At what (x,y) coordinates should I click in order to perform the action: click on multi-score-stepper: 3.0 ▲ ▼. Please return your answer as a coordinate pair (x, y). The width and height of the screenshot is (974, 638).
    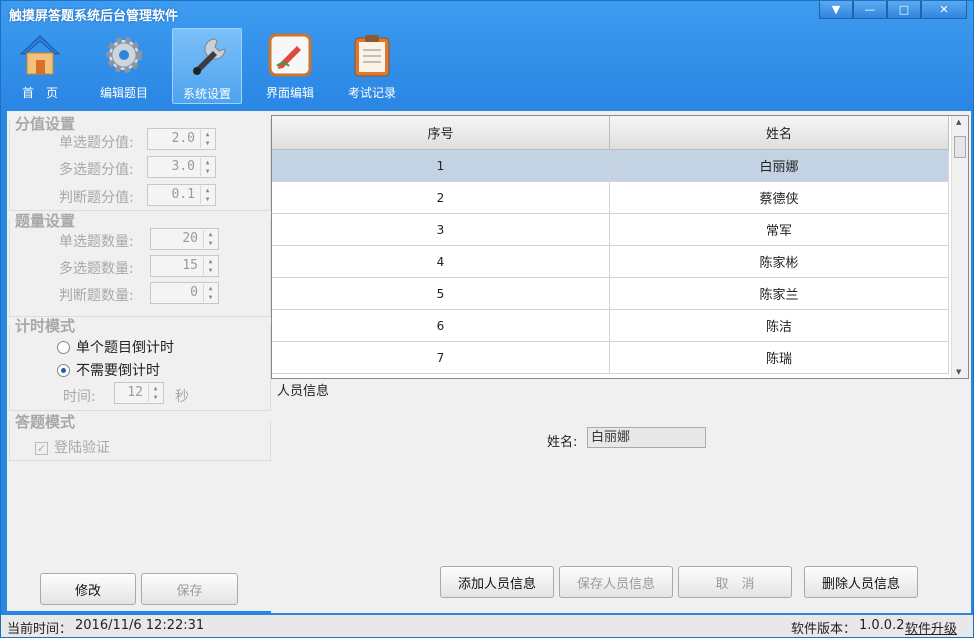
    Looking at the image, I should click on (181, 167).